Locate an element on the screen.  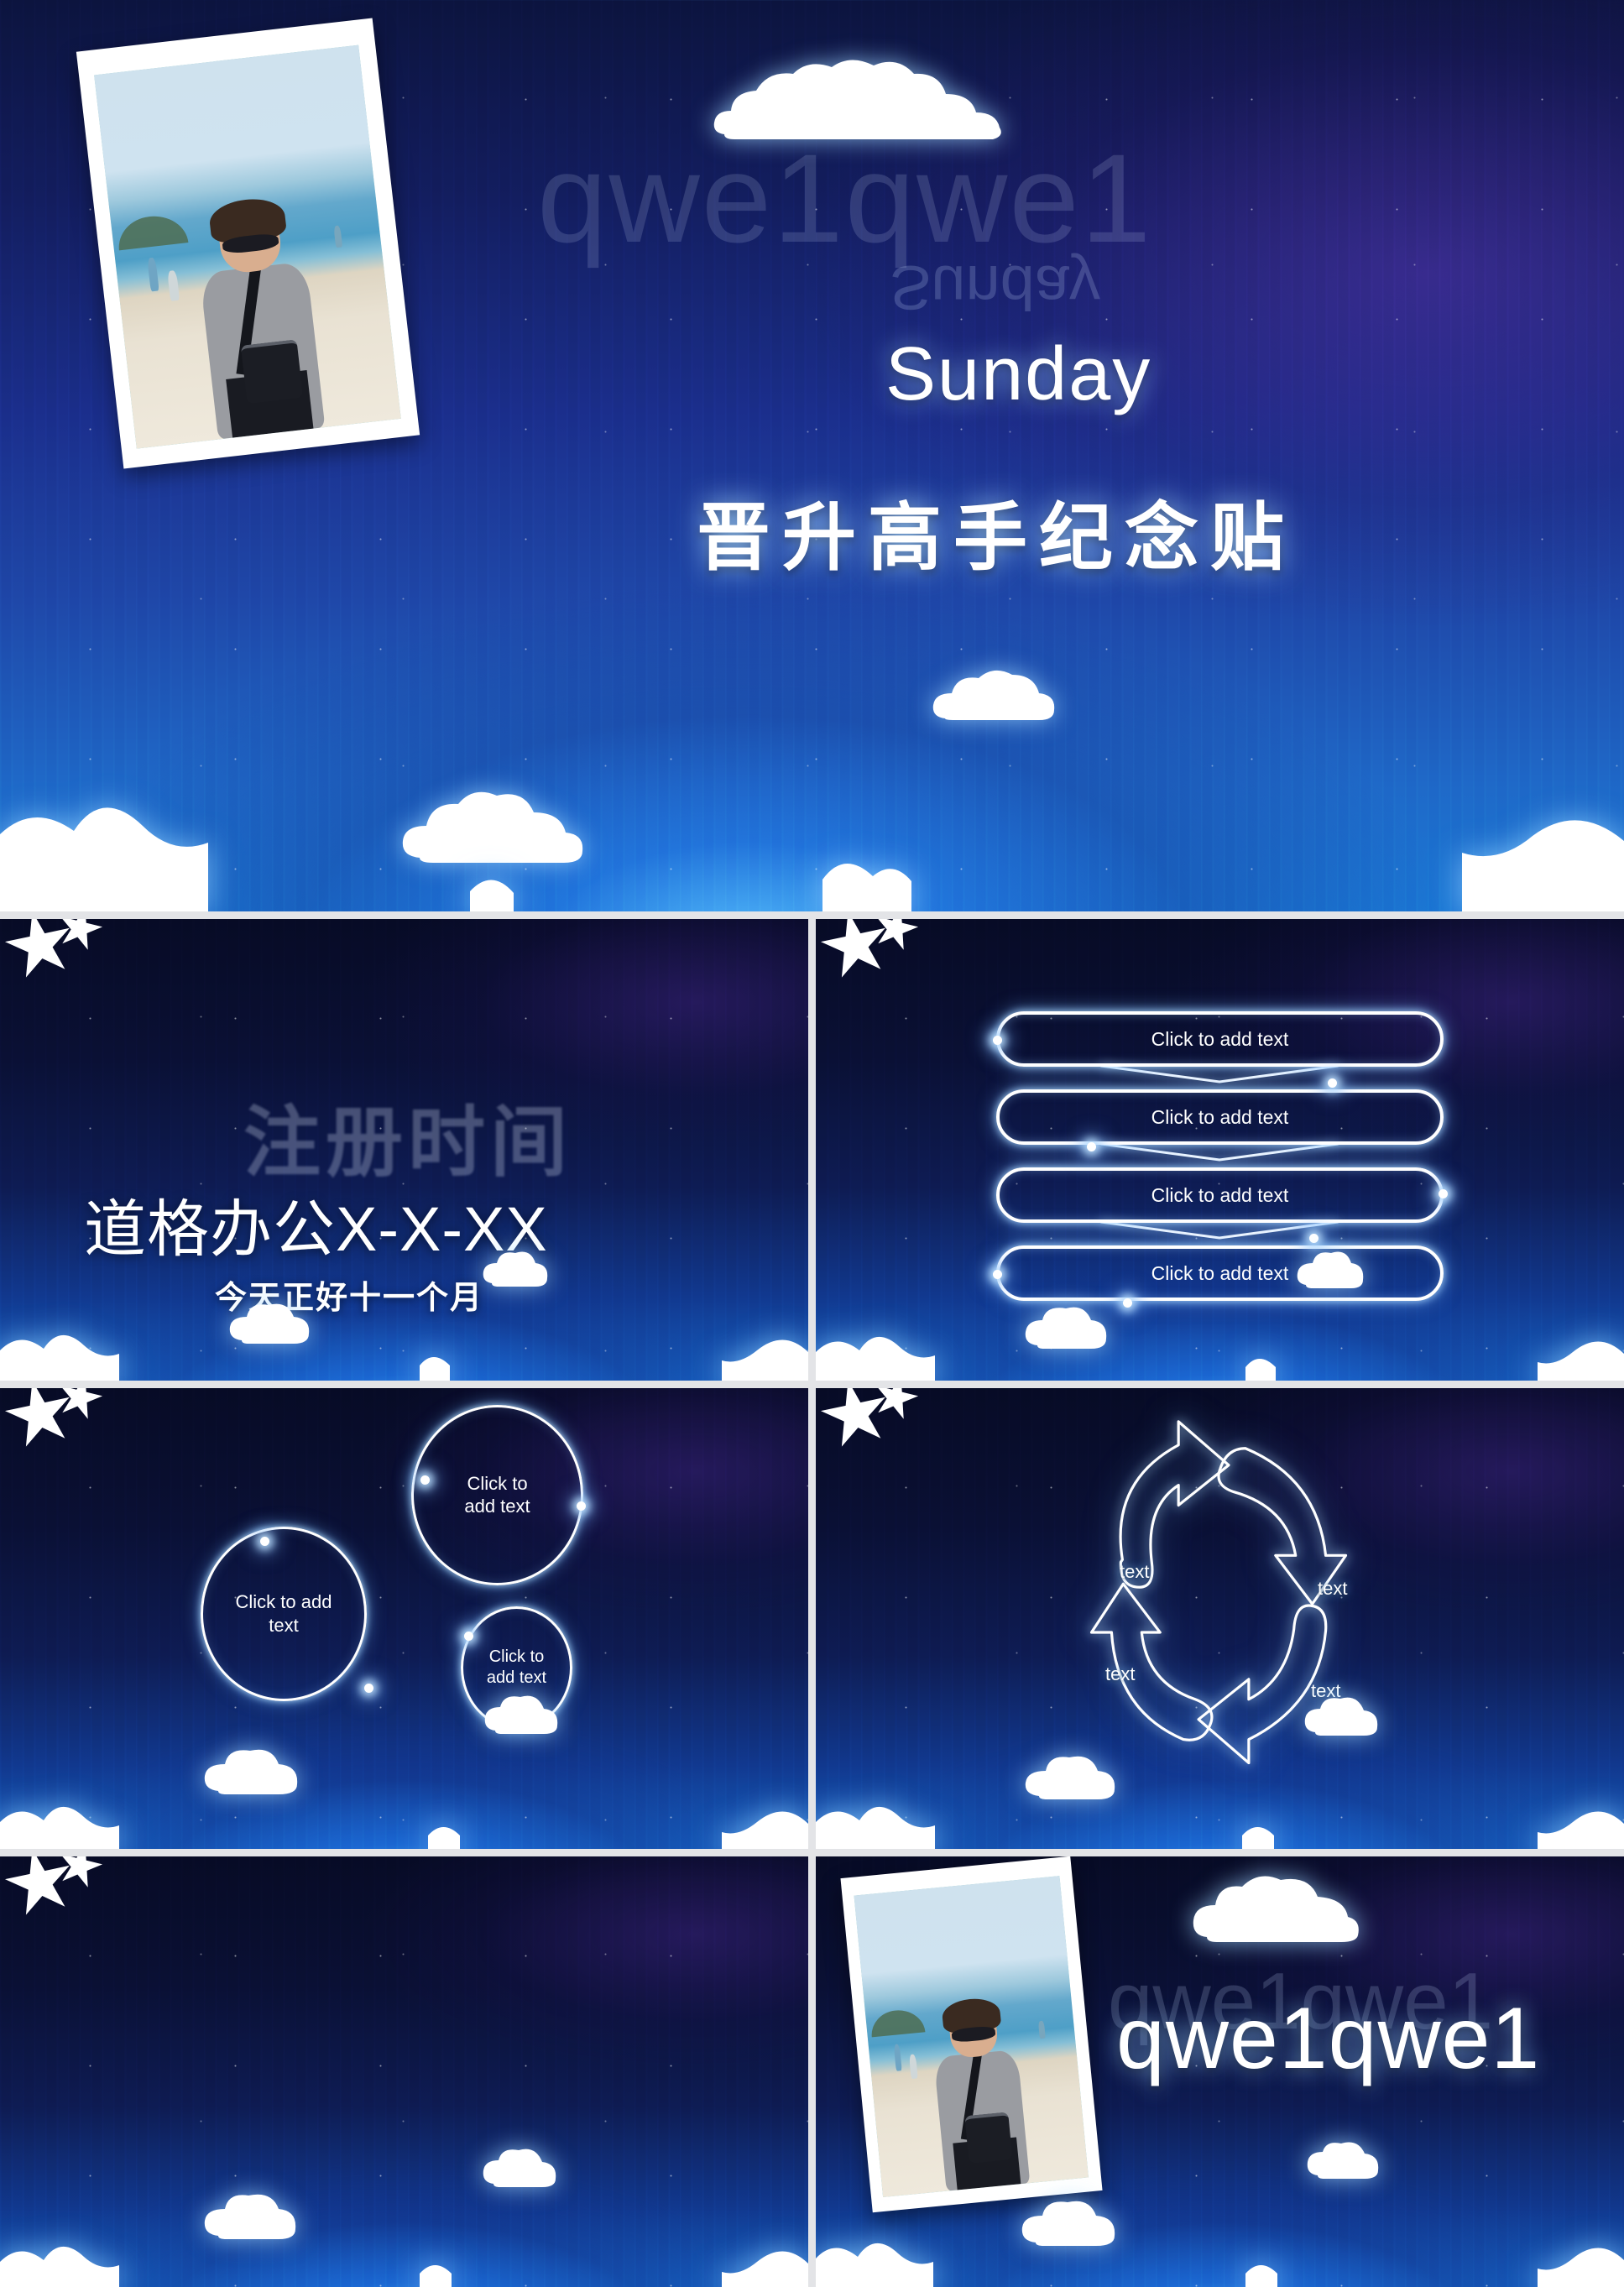
pill-item-2: Click to add text is located at coordinates (1220, 1117).